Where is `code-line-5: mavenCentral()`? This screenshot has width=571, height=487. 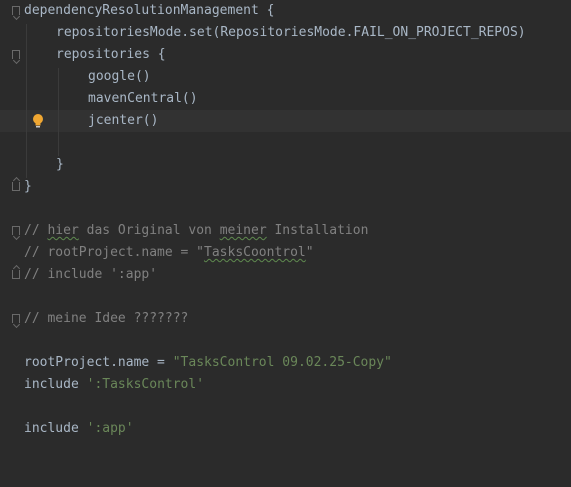 code-line-5: mavenCentral() is located at coordinates (143, 99).